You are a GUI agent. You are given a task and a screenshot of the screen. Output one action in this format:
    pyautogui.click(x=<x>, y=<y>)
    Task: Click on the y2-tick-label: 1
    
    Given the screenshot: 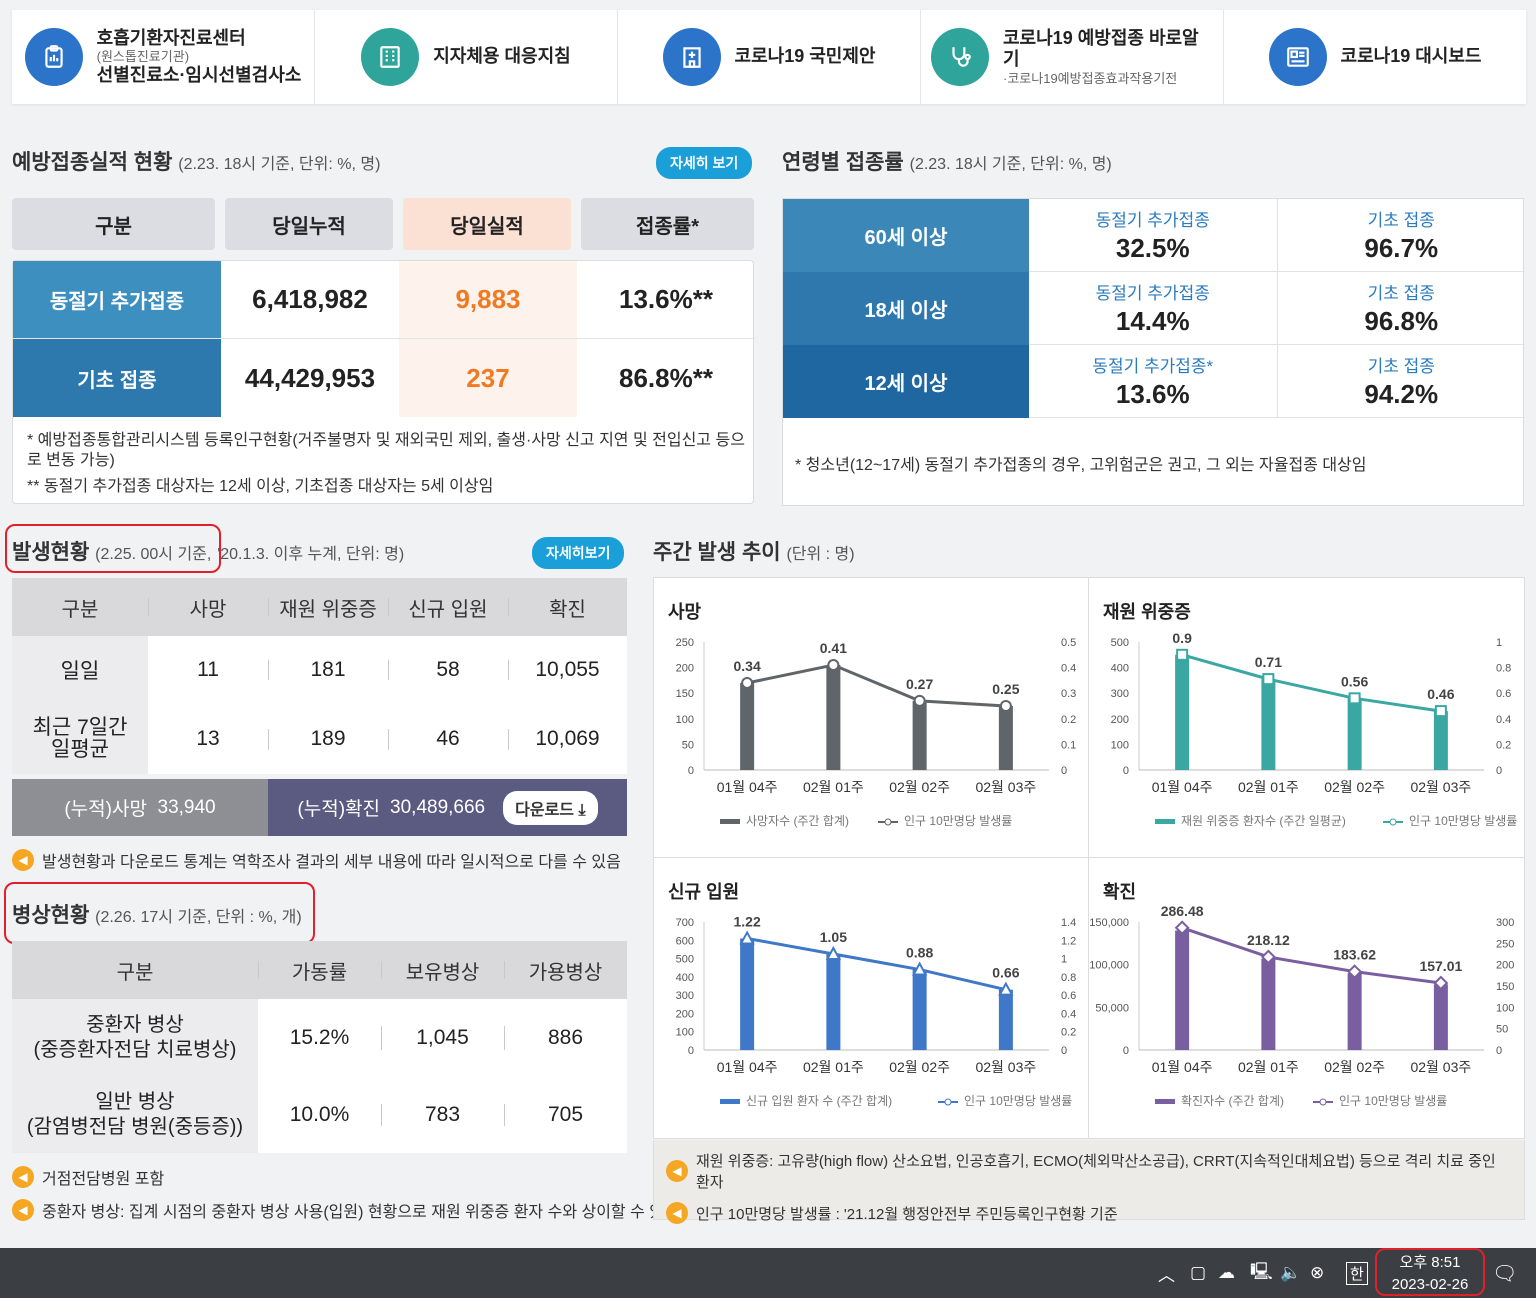 What is the action you would take?
    pyautogui.click(x=1064, y=960)
    